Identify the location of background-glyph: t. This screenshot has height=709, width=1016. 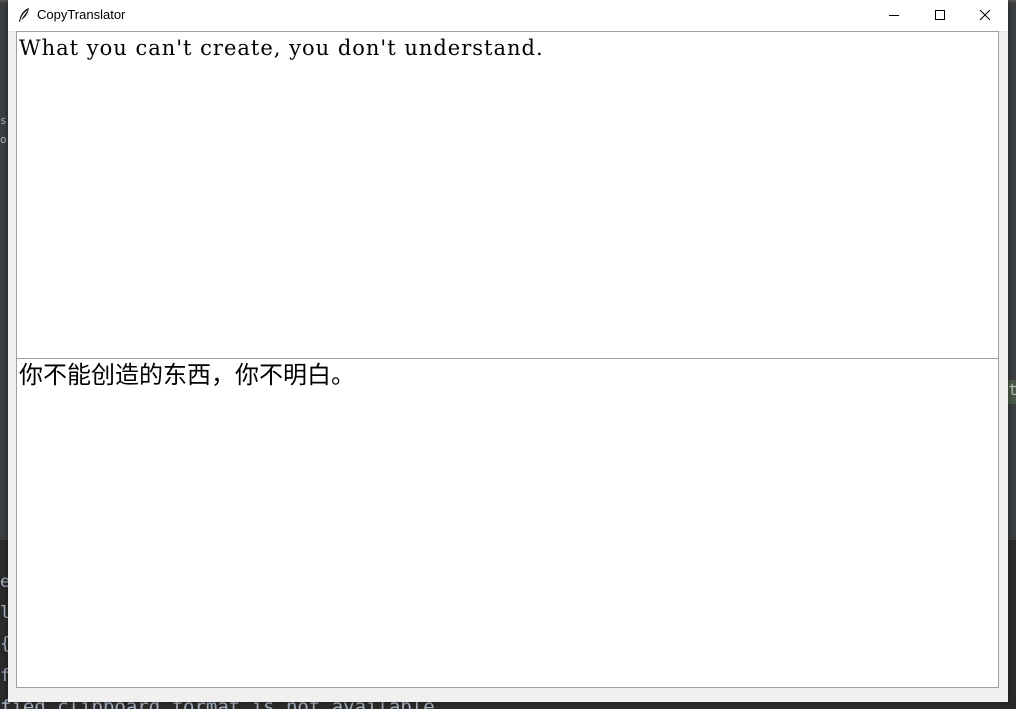
(1012, 392).